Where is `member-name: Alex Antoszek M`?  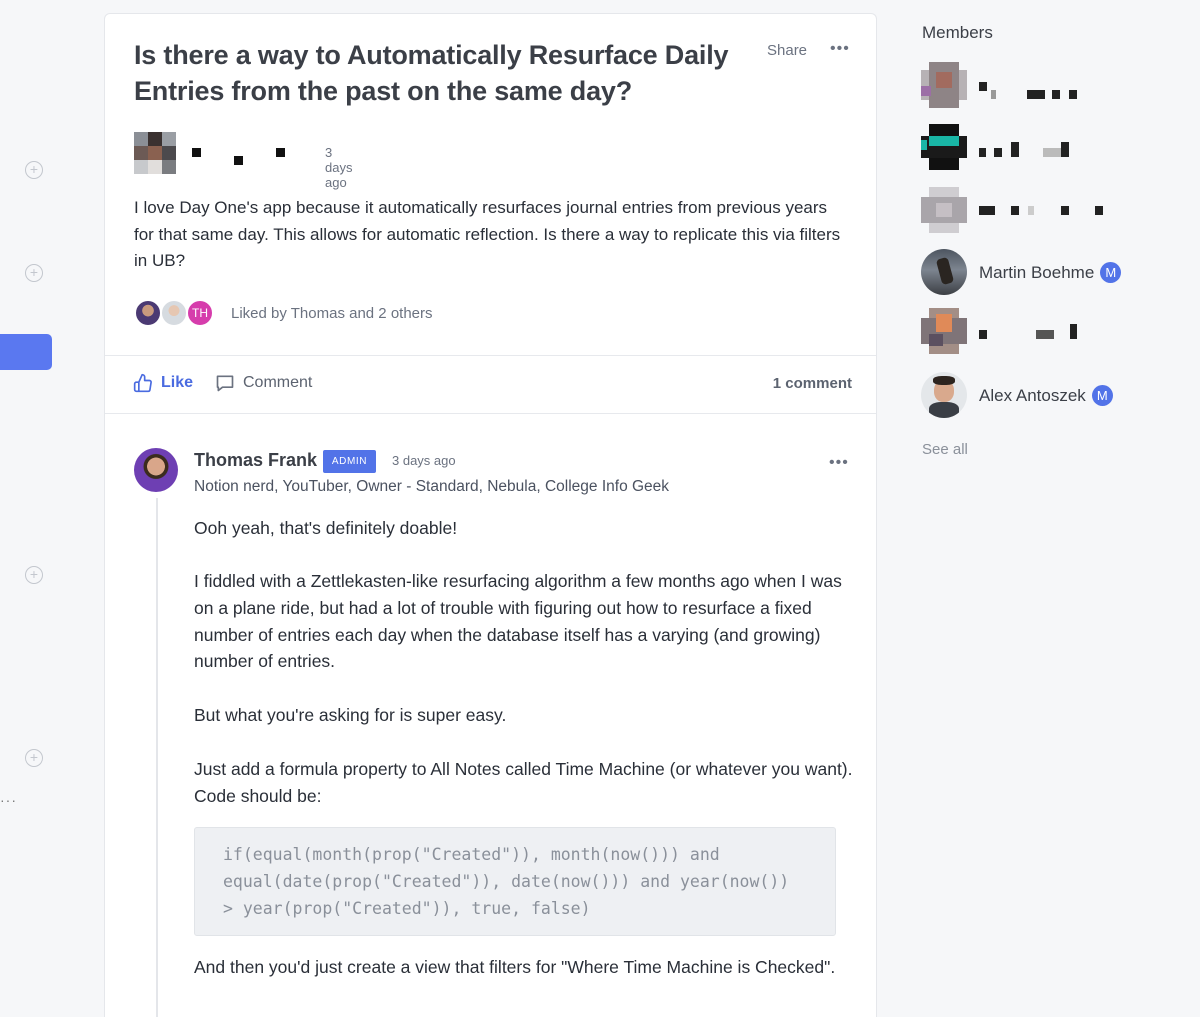 member-name: Alex Antoszek M is located at coordinates (1046, 395).